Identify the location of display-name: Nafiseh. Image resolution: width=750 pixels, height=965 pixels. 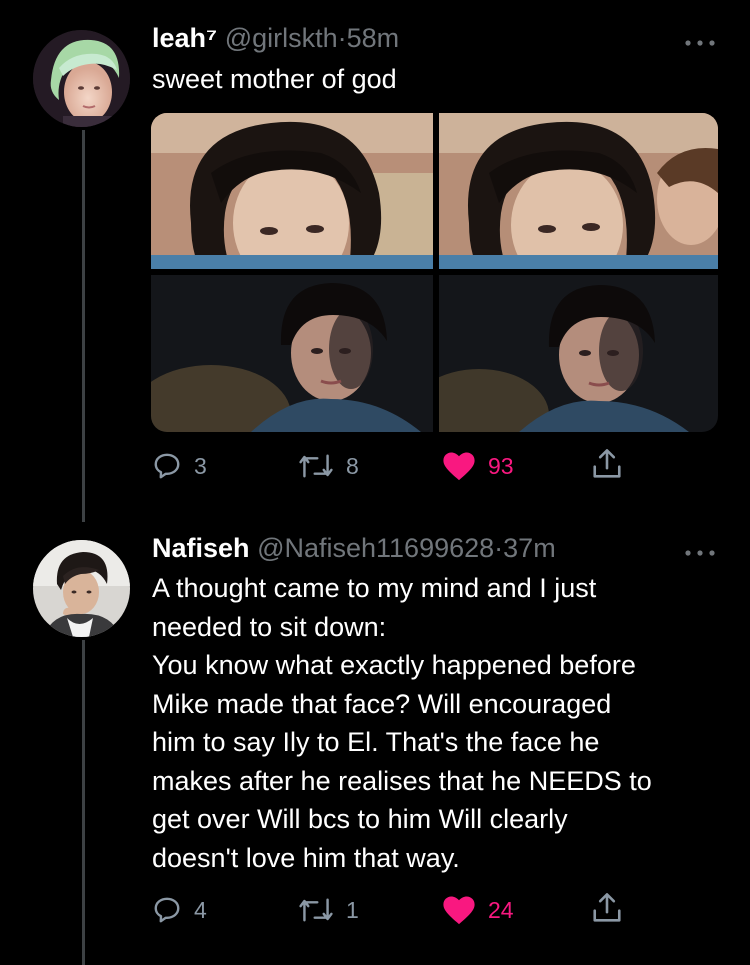
(201, 548).